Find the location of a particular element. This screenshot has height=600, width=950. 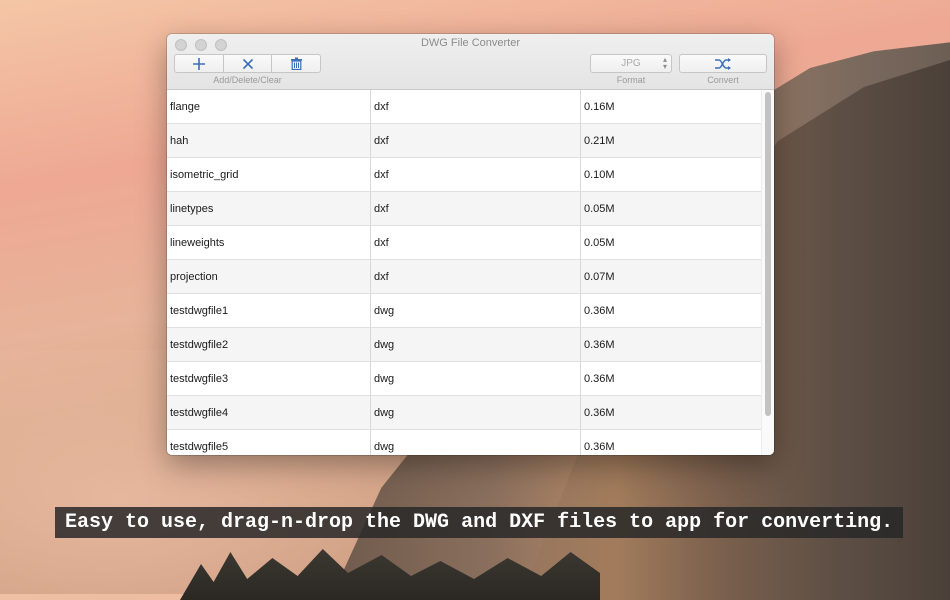

convert-label: Convert is located at coordinates (723, 80).